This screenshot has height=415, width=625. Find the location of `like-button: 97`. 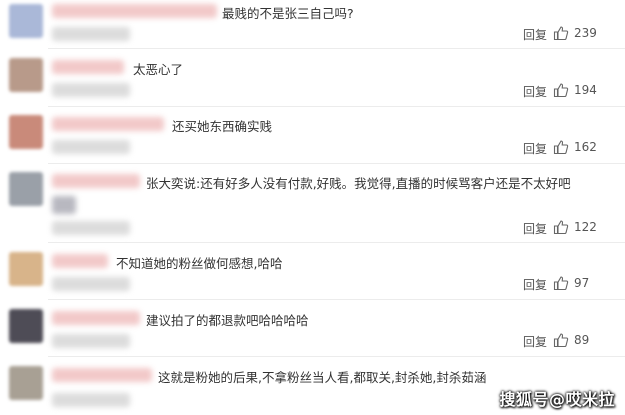

like-button: 97 is located at coordinates (583, 284).